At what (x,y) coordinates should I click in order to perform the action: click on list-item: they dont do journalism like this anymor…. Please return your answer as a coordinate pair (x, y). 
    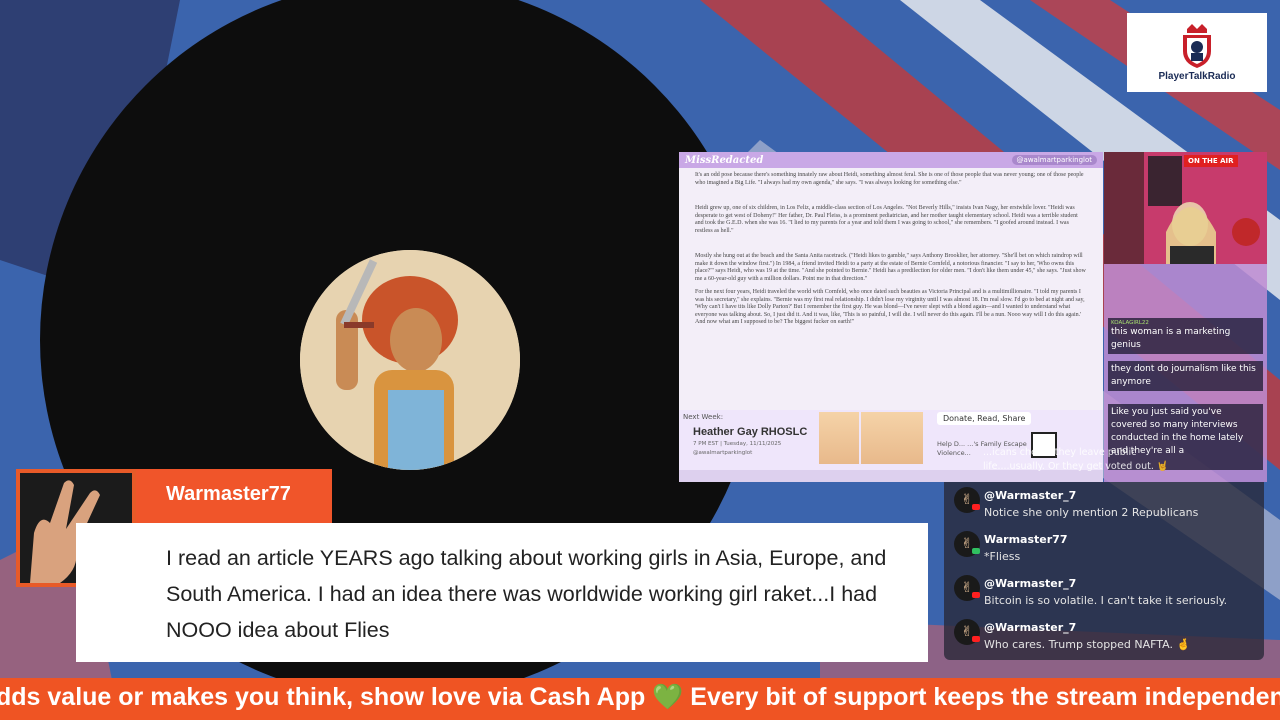
    Looking at the image, I should click on (1185, 376).